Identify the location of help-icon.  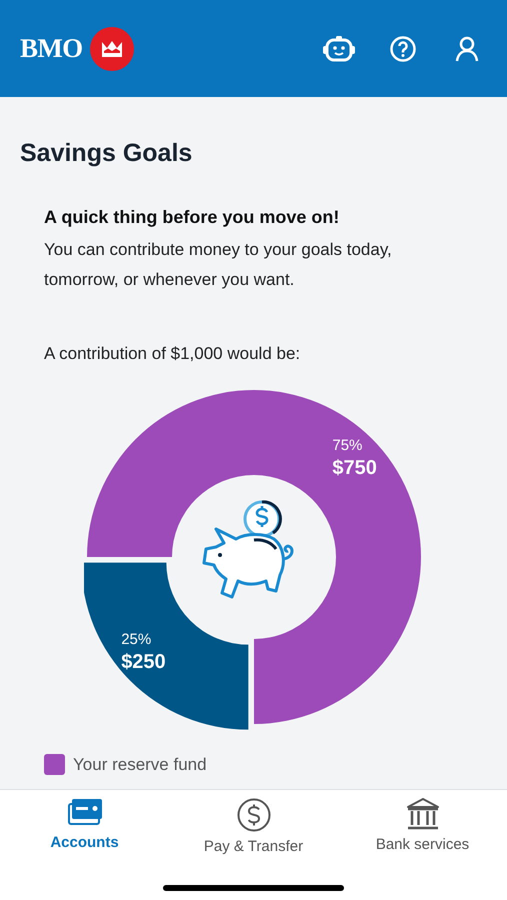
(403, 49).